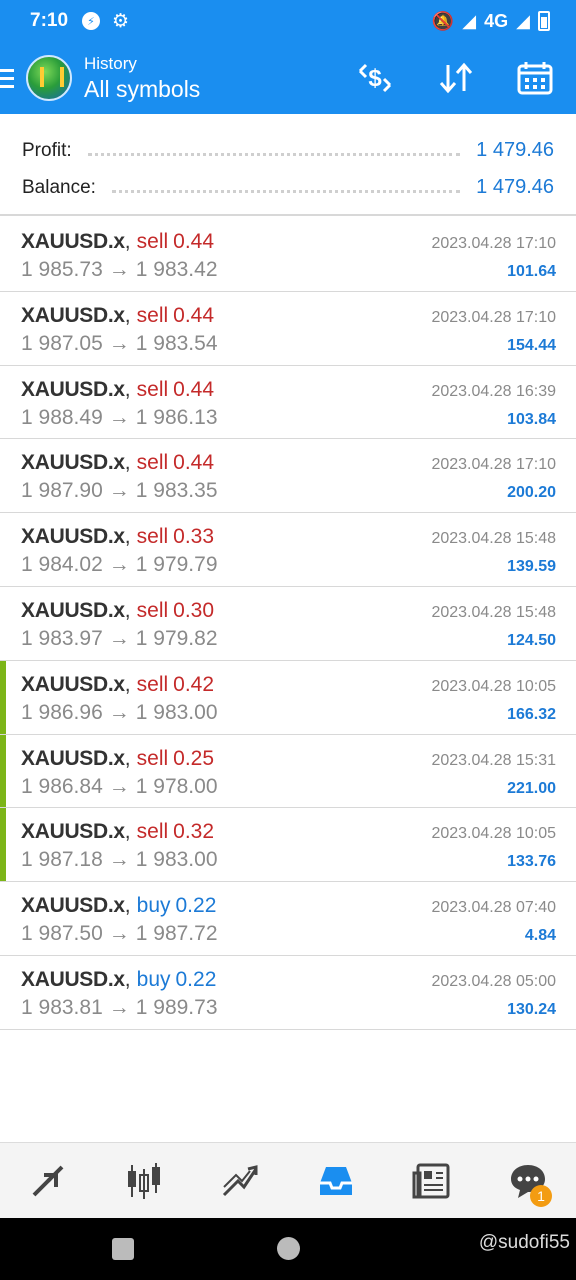 The image size is (576, 1280). I want to click on sort-icon, so click(456, 78).